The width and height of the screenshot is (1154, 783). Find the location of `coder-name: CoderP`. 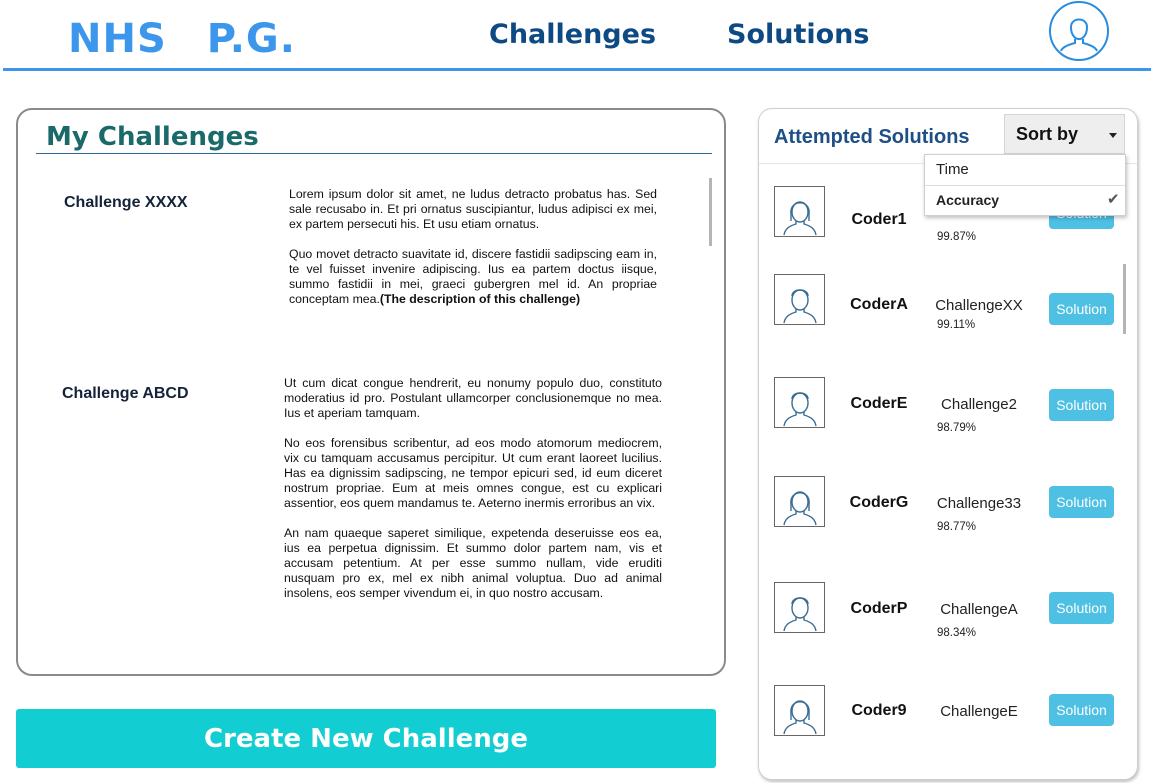

coder-name: CoderP is located at coordinates (879, 609).